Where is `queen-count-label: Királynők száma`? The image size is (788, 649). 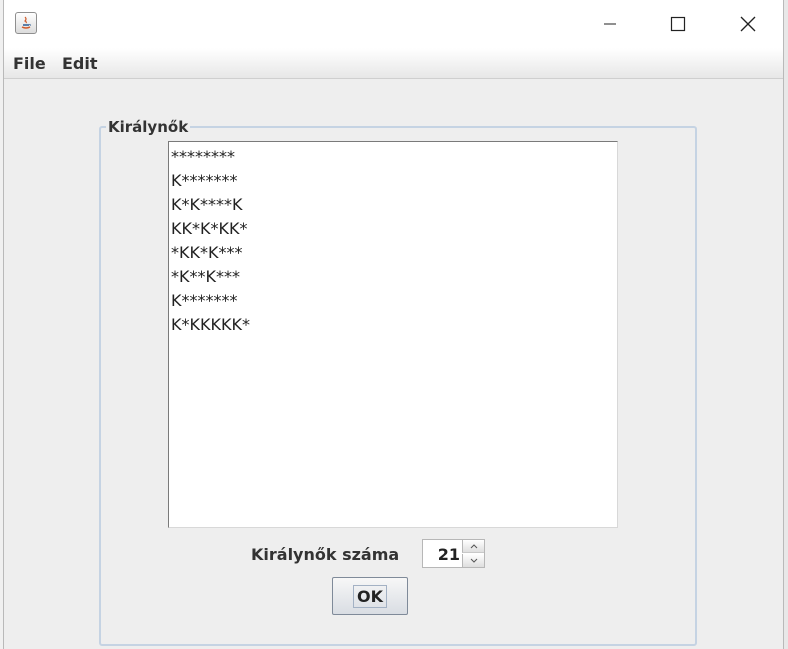 queen-count-label: Királynők száma is located at coordinates (325, 554).